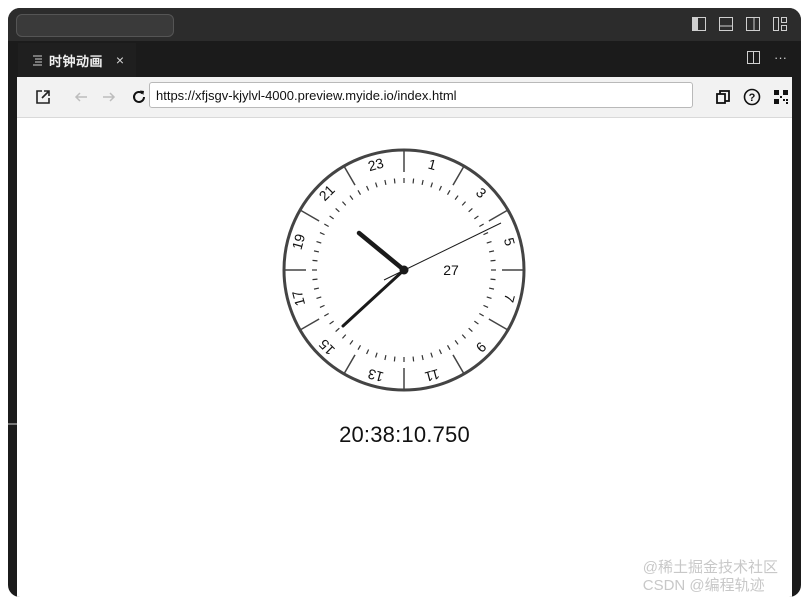 Image resolution: width=809 pixels, height=605 pixels. I want to click on back-arrow-icon, so click(81, 97).